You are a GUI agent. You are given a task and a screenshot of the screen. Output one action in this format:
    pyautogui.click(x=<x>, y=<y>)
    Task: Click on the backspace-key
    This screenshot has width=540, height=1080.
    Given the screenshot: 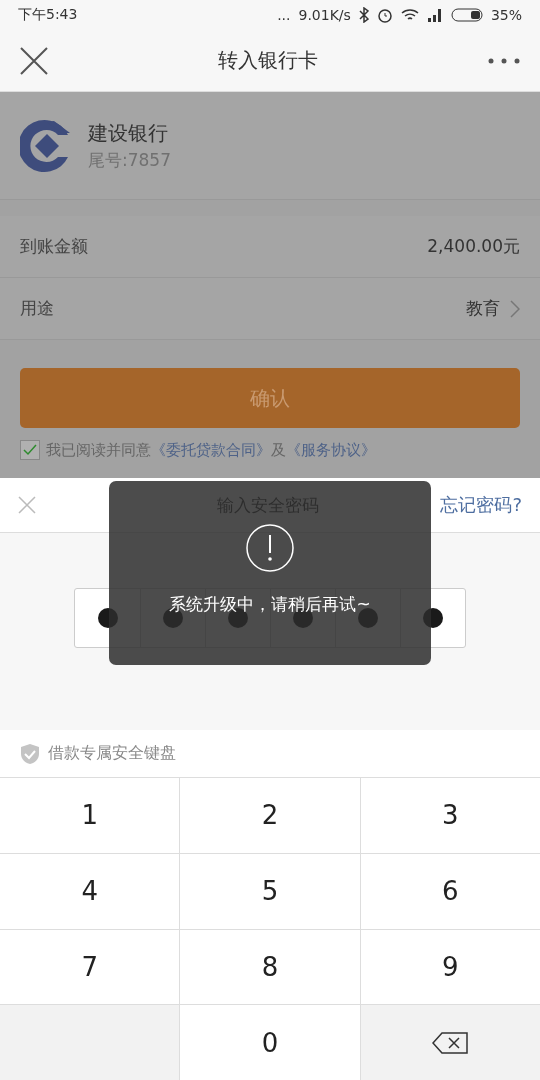 What is the action you would take?
    pyautogui.click(x=450, y=1042)
    